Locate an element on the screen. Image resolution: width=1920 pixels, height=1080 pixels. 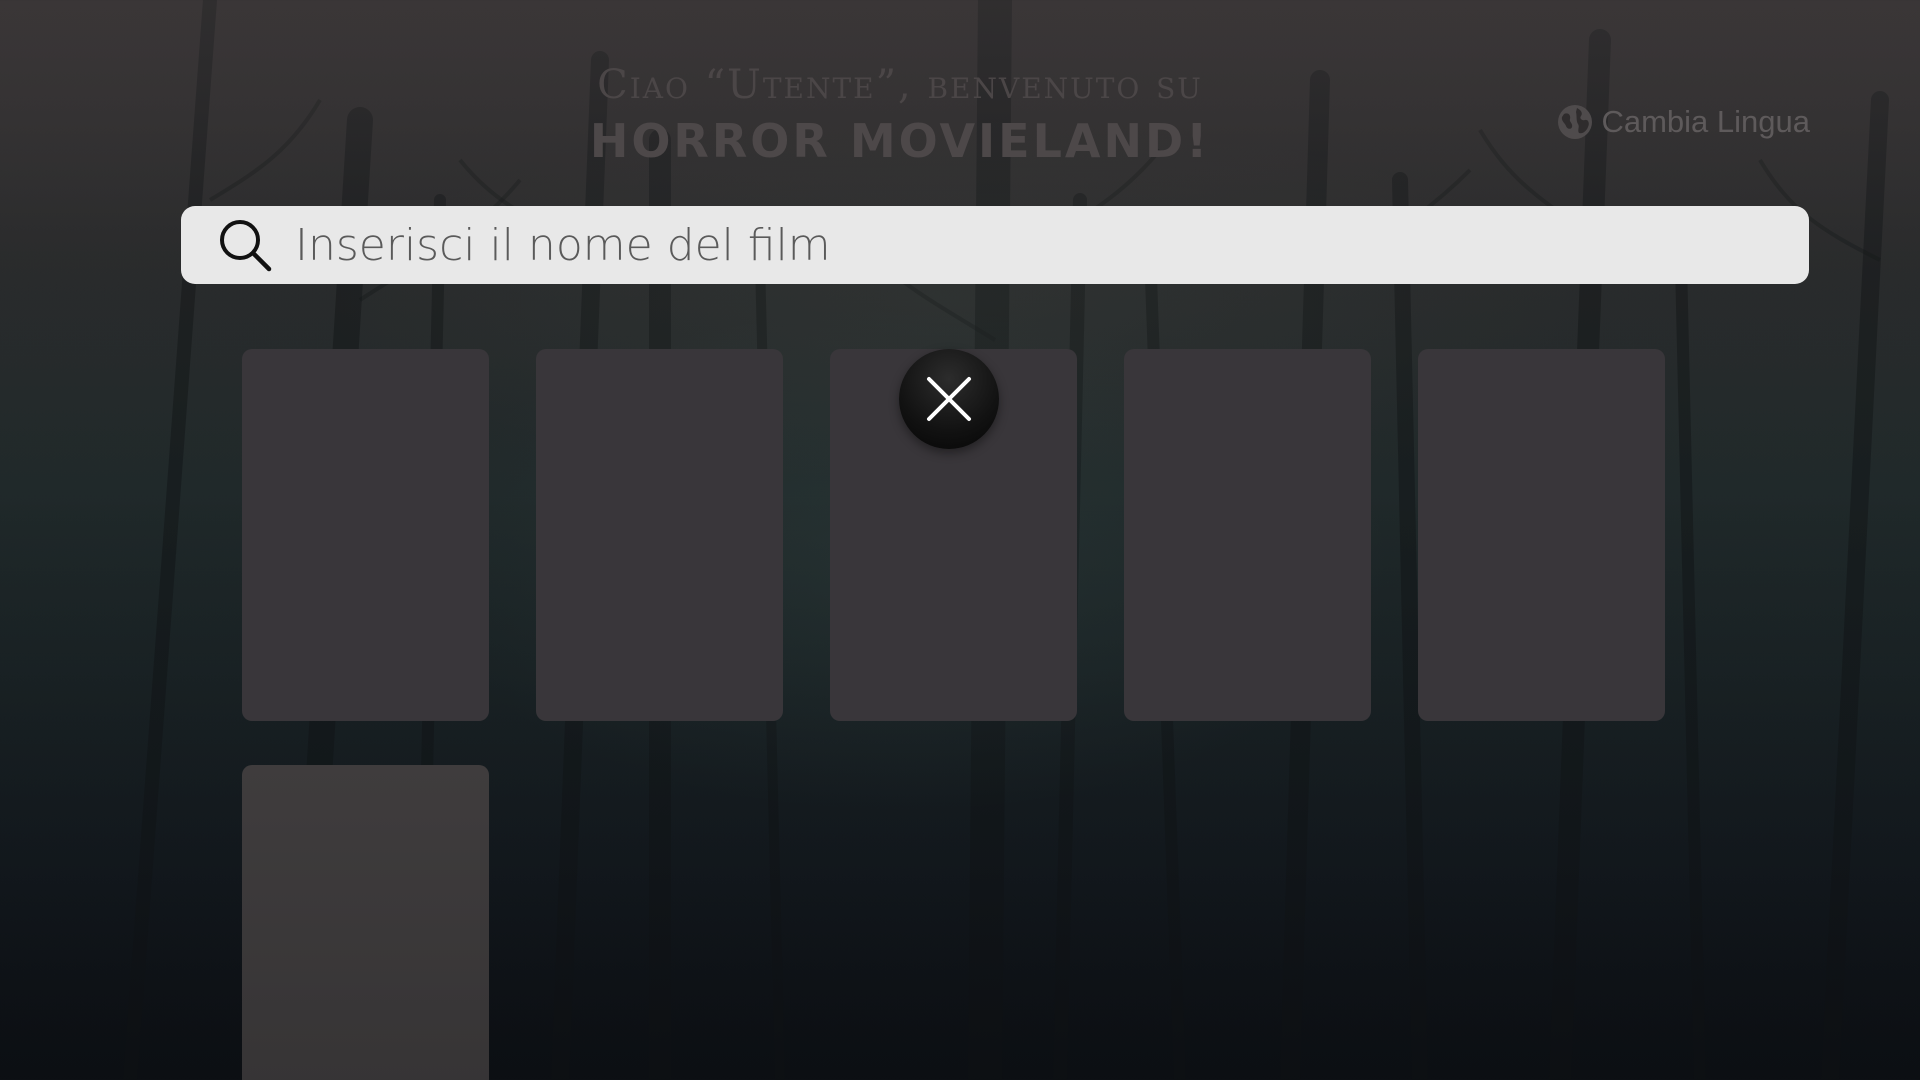
change-language-button: Cambia Lingua is located at coordinates (1682, 122).